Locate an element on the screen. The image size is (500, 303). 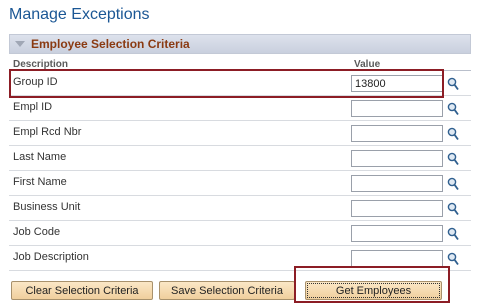
row-label: Business Unit is located at coordinates (47, 207).